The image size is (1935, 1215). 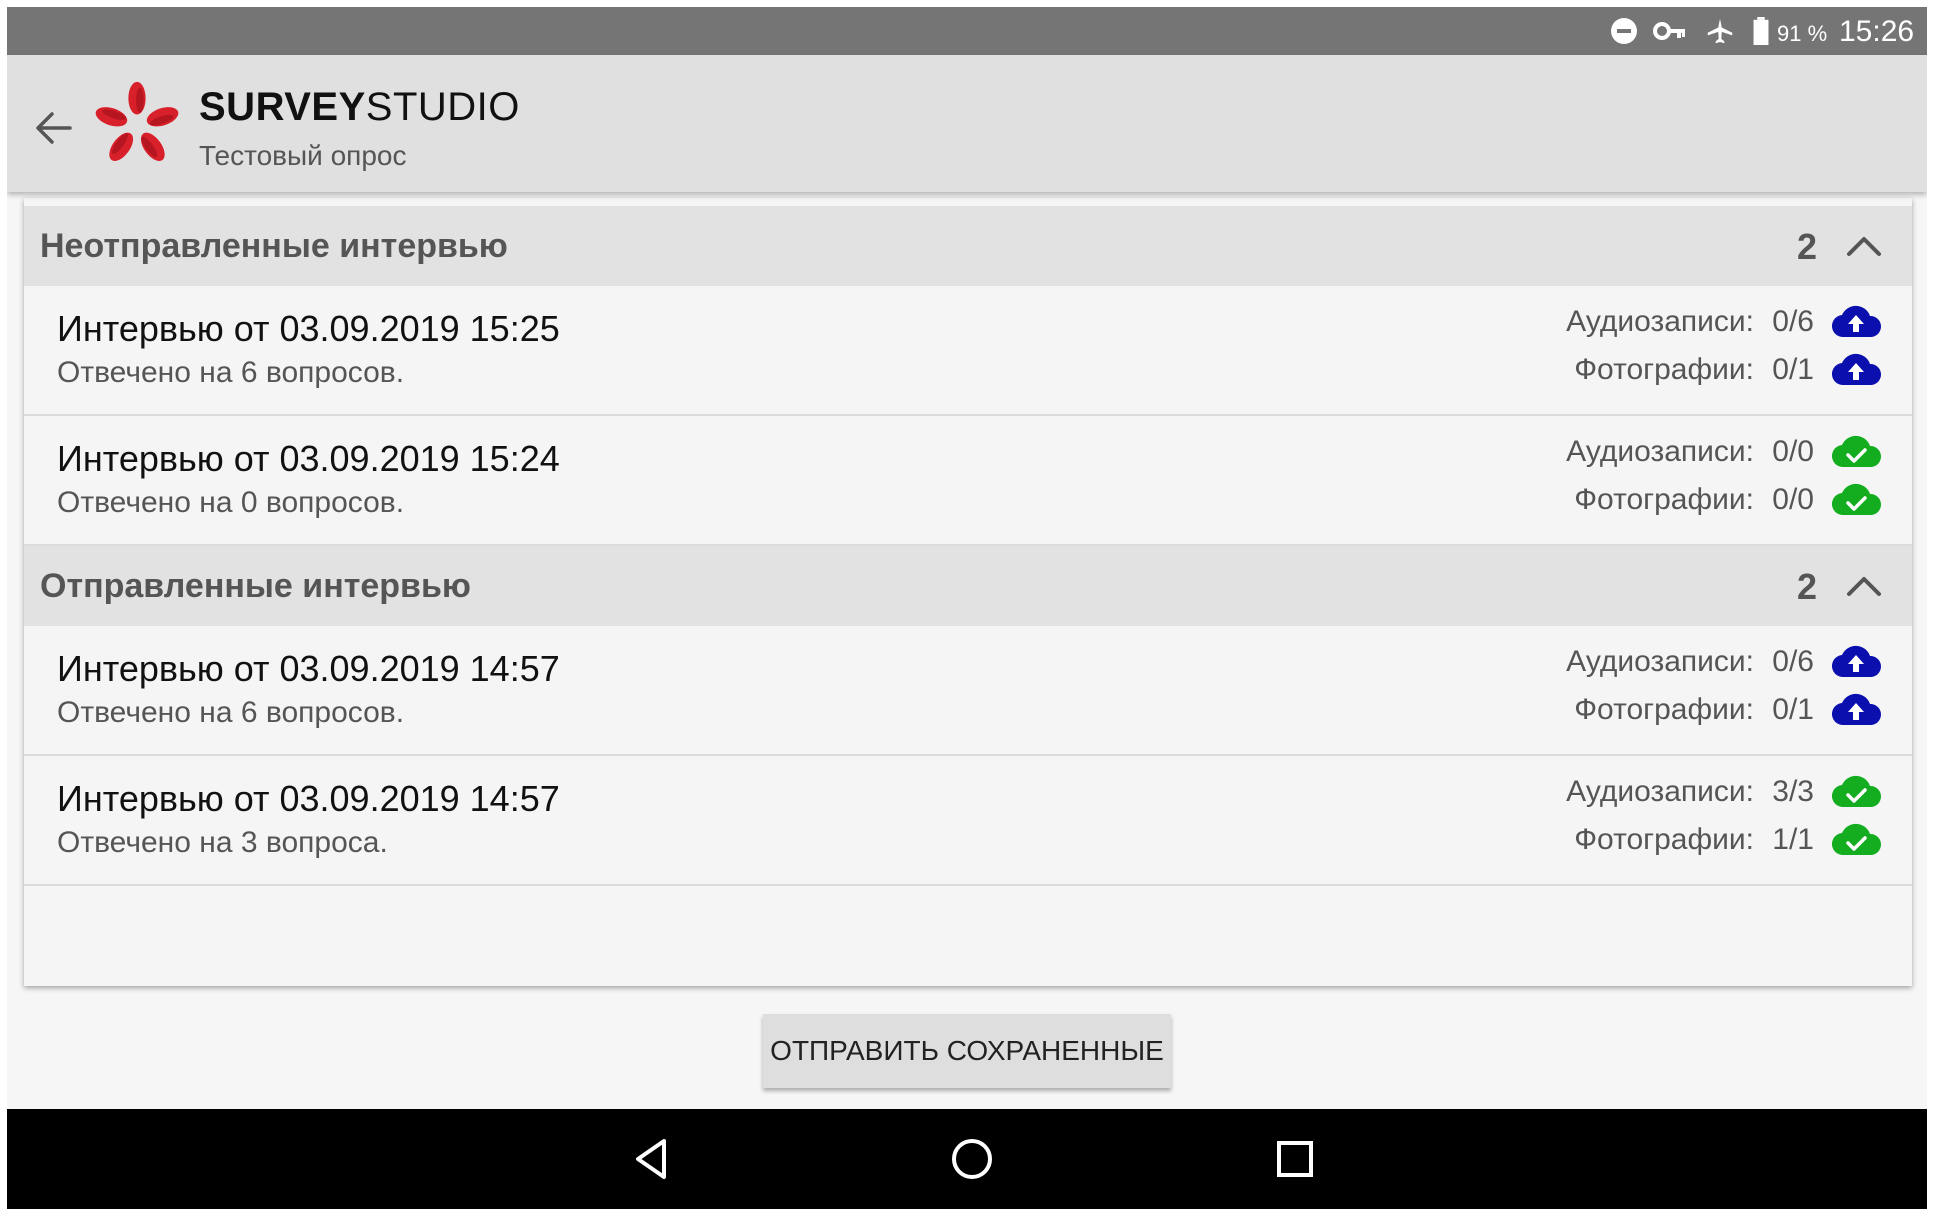 I want to click on audio-status: Аудиозаписи: 3/3, so click(x=1724, y=792).